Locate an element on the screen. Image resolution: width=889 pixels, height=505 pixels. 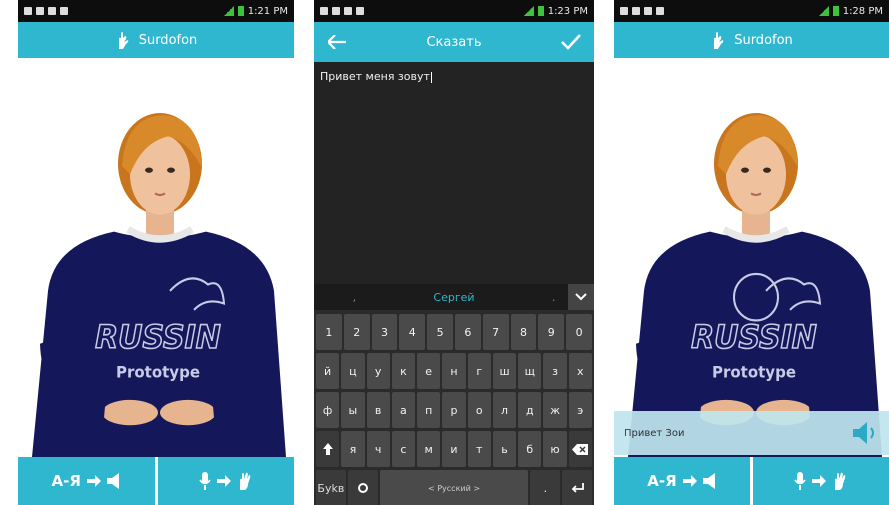
checkmark-icon is located at coordinates (571, 42).